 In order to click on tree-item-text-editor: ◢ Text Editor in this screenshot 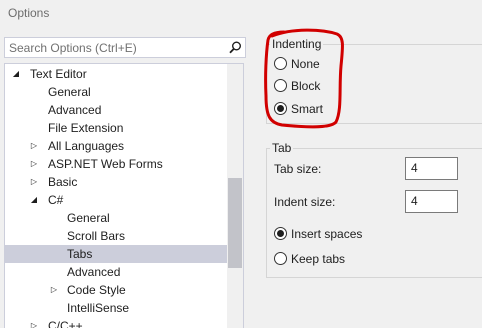, I will do `click(116, 74)`.